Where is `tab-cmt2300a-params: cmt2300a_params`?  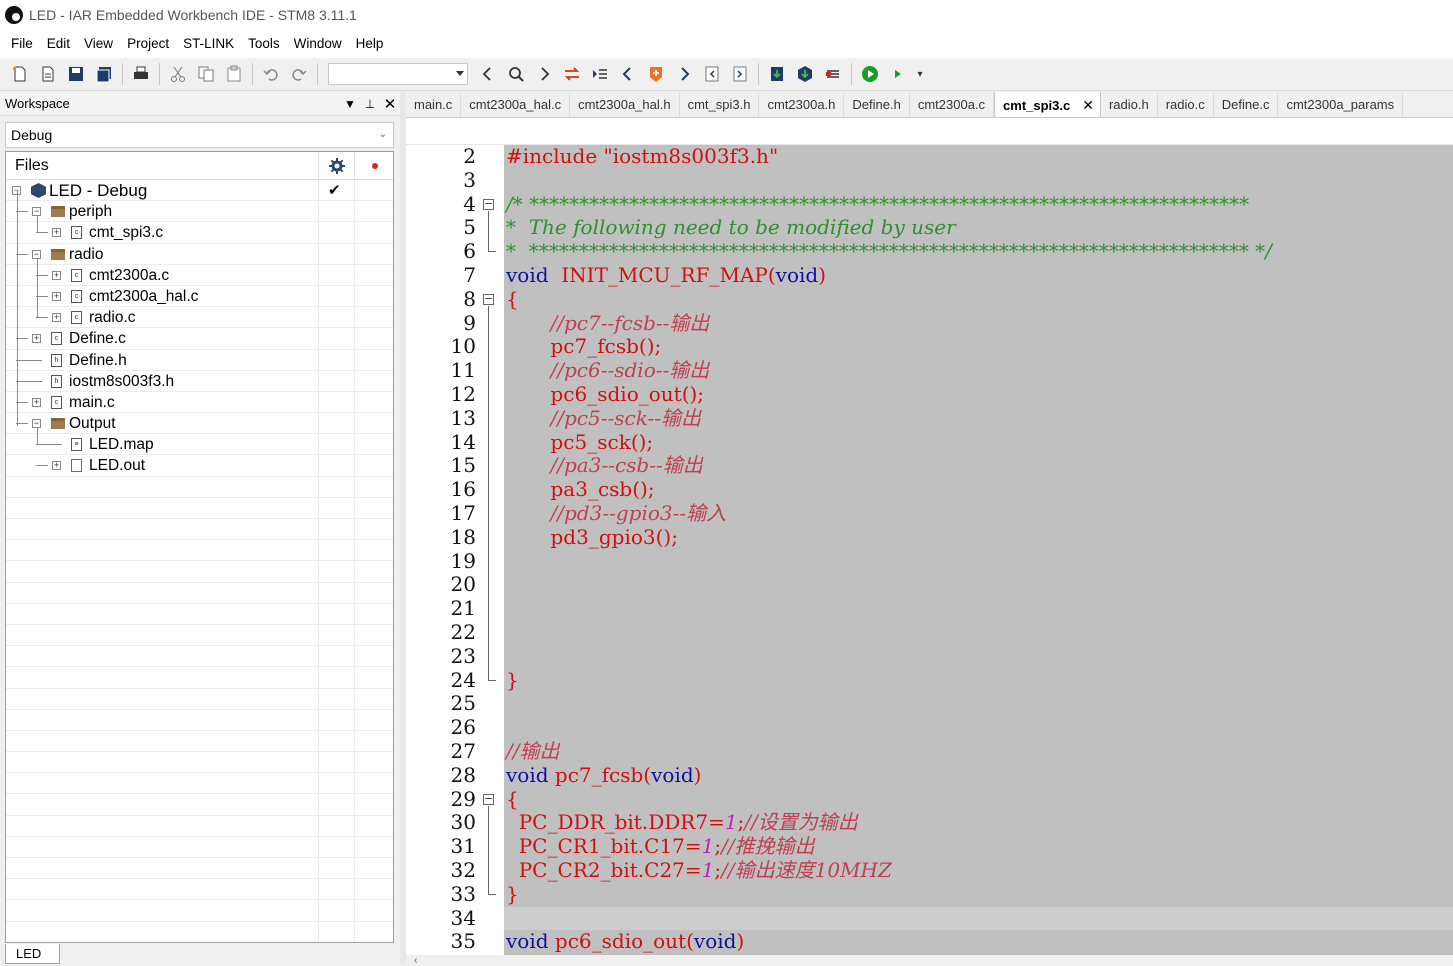
tab-cmt2300a-params: cmt2300a_params is located at coordinates (1341, 105).